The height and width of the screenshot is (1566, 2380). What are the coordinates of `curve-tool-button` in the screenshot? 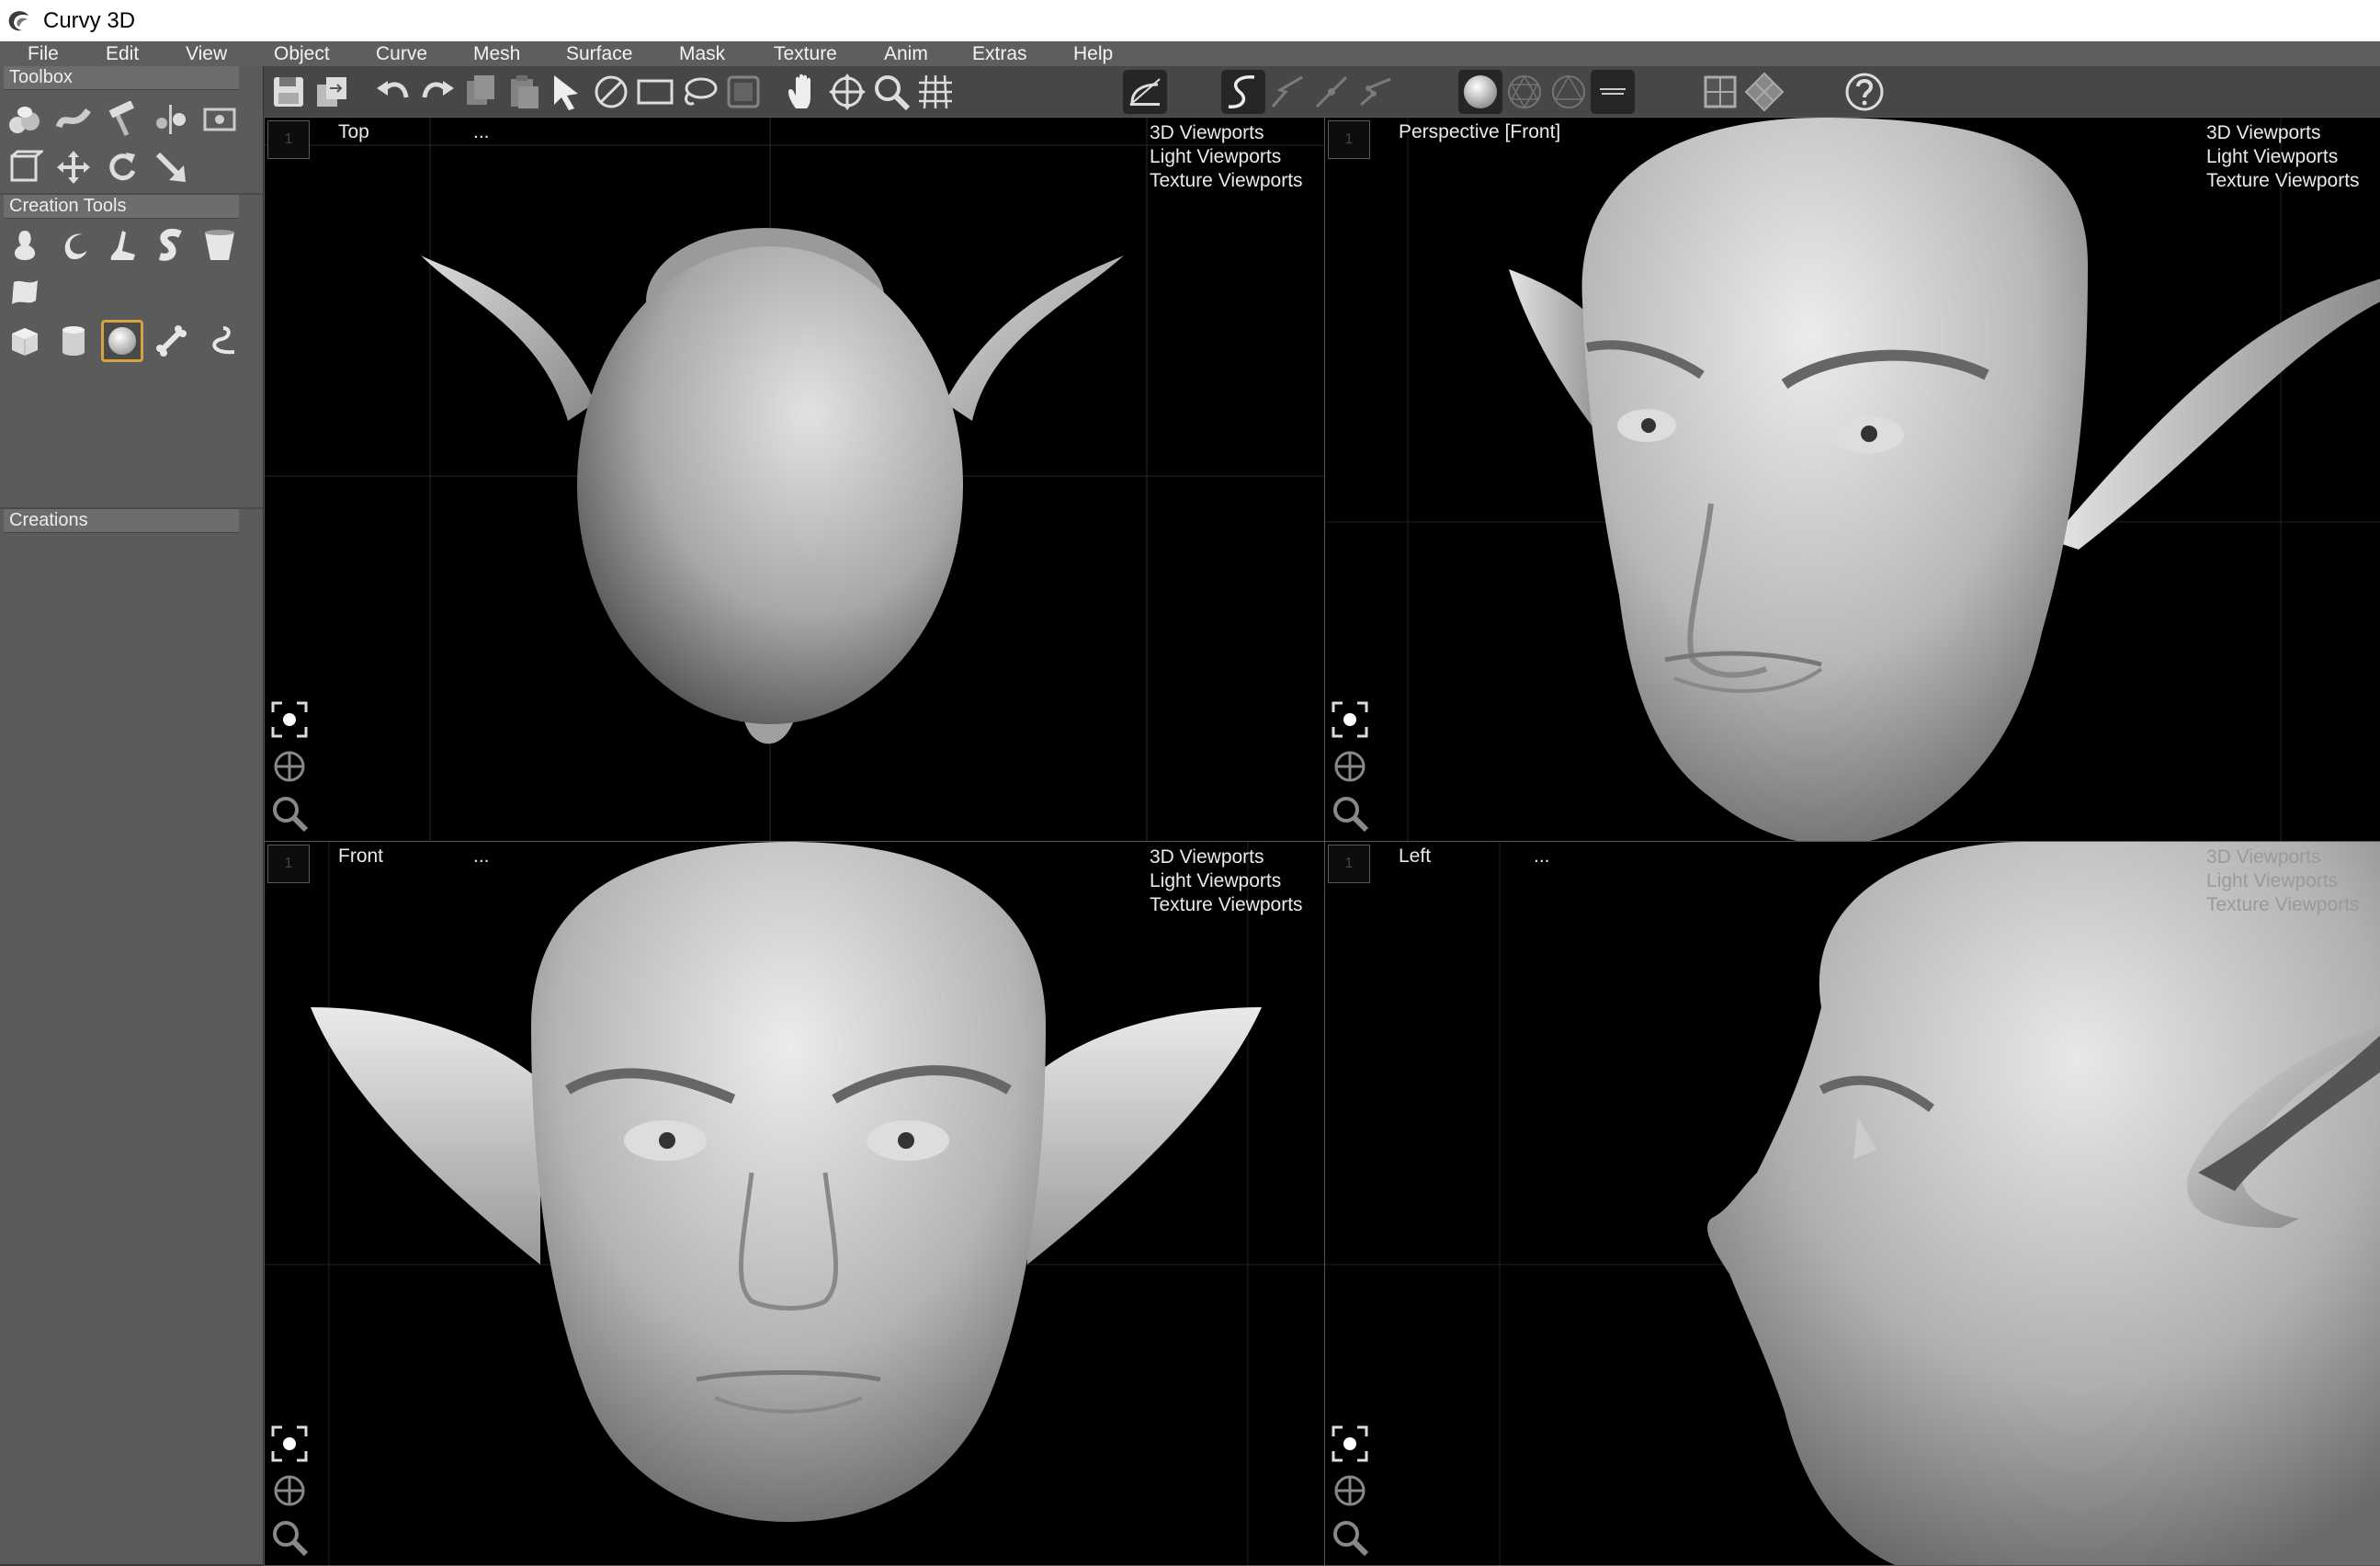 It's located at (1243, 92).